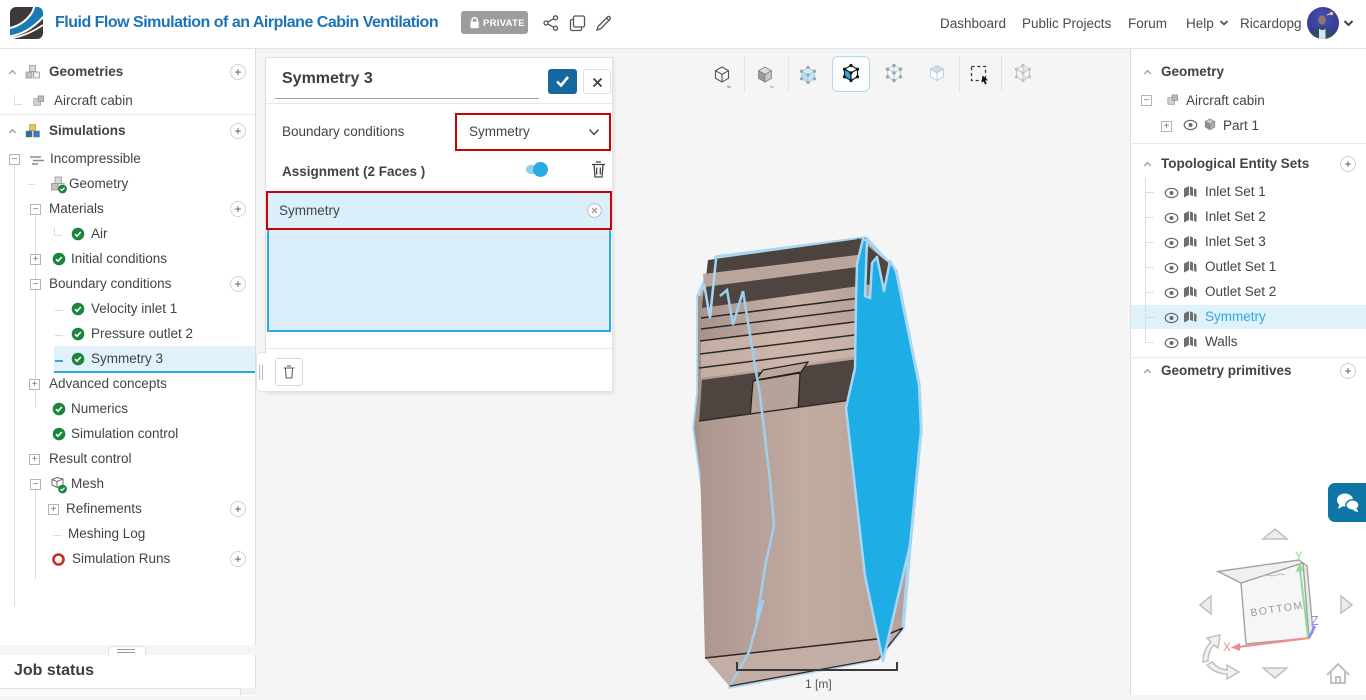 The width and height of the screenshot is (1366, 700). What do you see at coordinates (1315, 621) in the screenshot?
I see `svg-text: Z` at bounding box center [1315, 621].